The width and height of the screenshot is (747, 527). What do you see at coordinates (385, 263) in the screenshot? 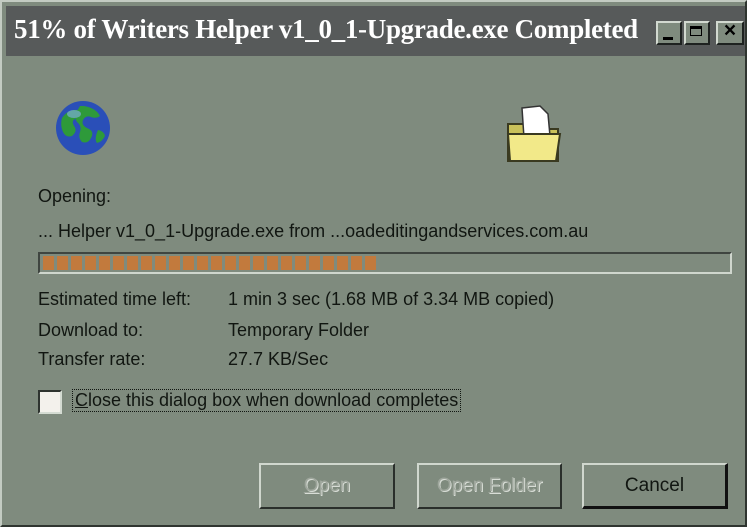
I see `download-progress-bar` at bounding box center [385, 263].